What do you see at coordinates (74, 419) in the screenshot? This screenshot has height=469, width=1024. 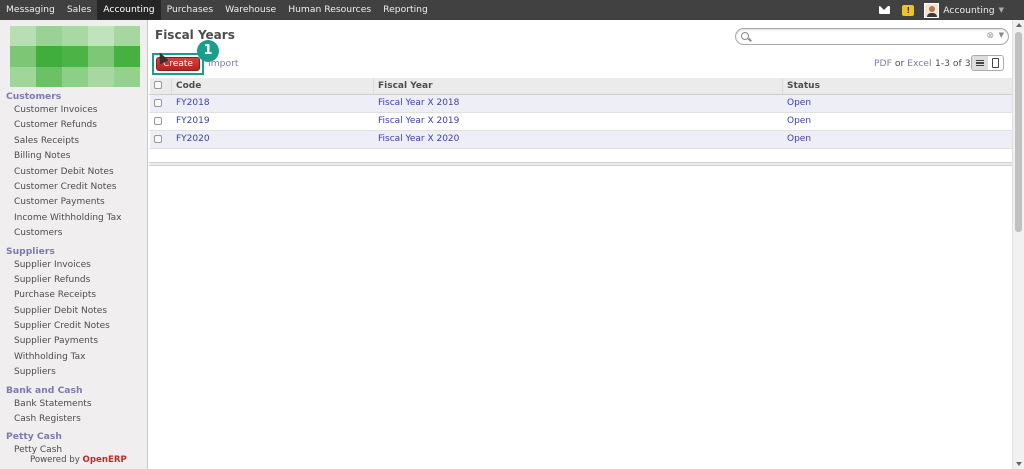 I see `sidebar-item-cash-registers: Cash Registers` at bounding box center [74, 419].